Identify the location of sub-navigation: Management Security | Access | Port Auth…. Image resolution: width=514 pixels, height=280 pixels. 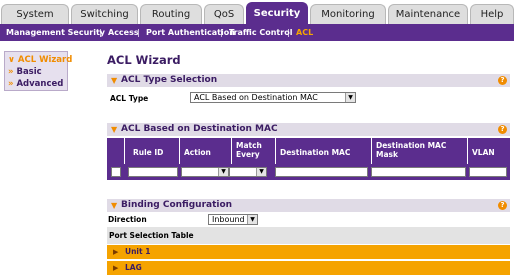
(257, 32).